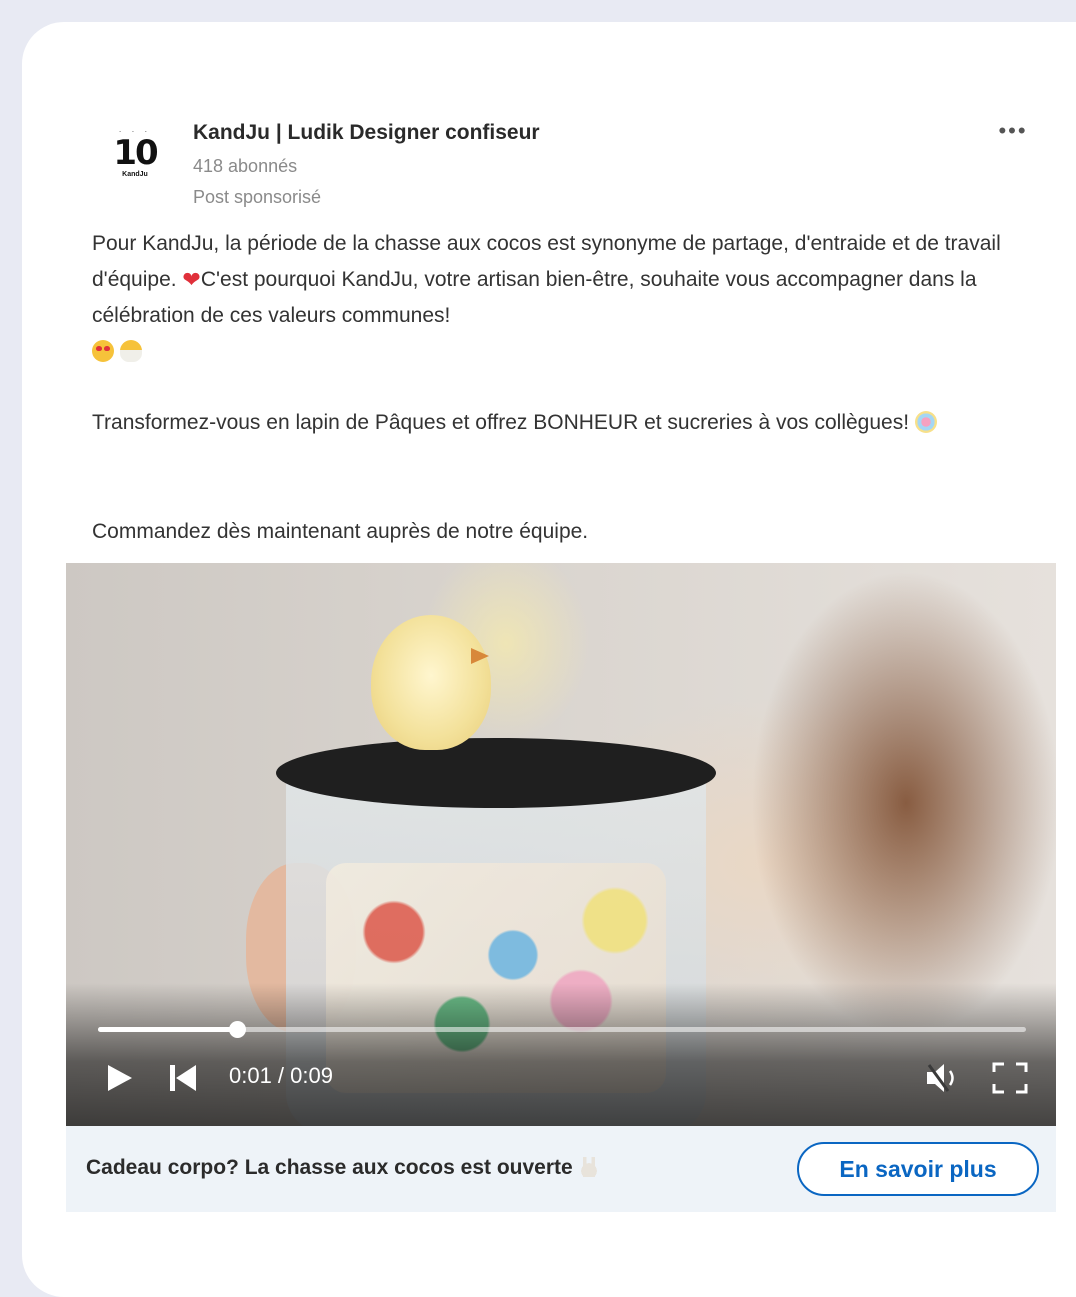 The height and width of the screenshot is (1297, 1076). I want to click on video-time: 0:01 / 0:09, so click(281, 1075).